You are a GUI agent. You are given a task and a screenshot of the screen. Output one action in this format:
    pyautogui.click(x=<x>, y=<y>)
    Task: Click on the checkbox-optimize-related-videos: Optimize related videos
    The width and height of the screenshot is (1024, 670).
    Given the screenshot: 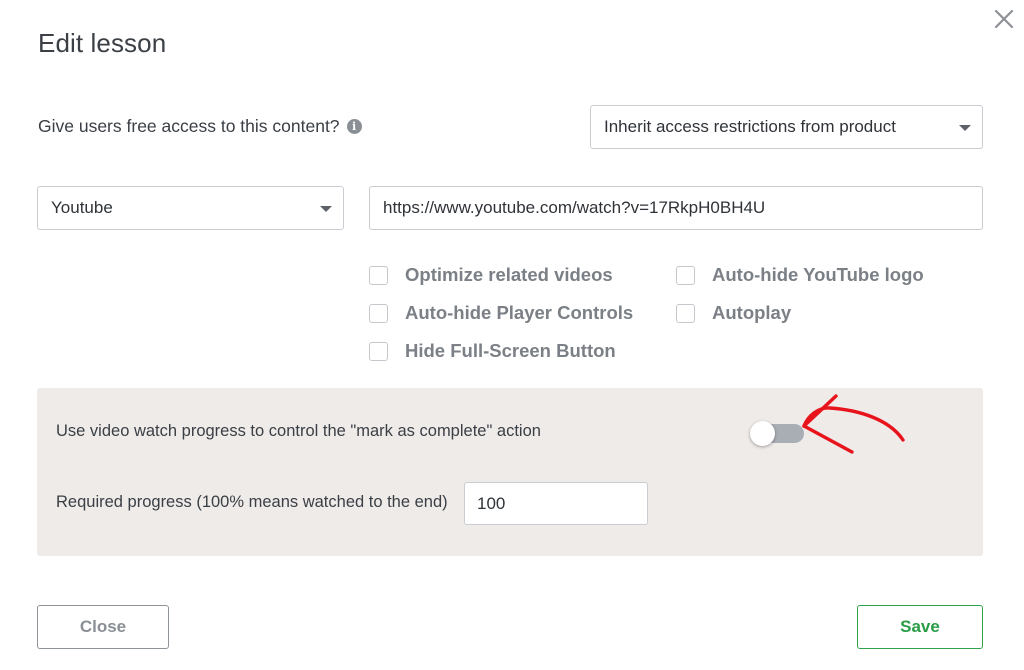 What is the action you would take?
    pyautogui.click(x=491, y=275)
    